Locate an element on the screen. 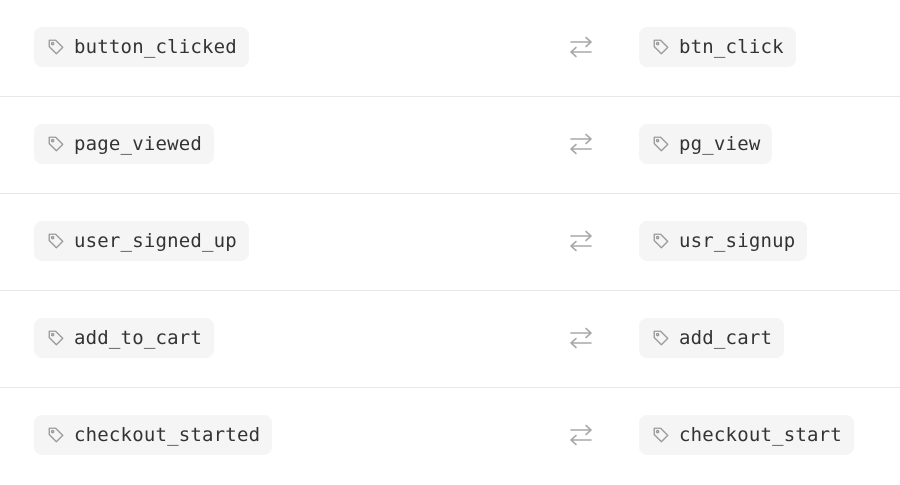 This screenshot has height=485, width=900. source-event-label: add_to_cart is located at coordinates (138, 338).